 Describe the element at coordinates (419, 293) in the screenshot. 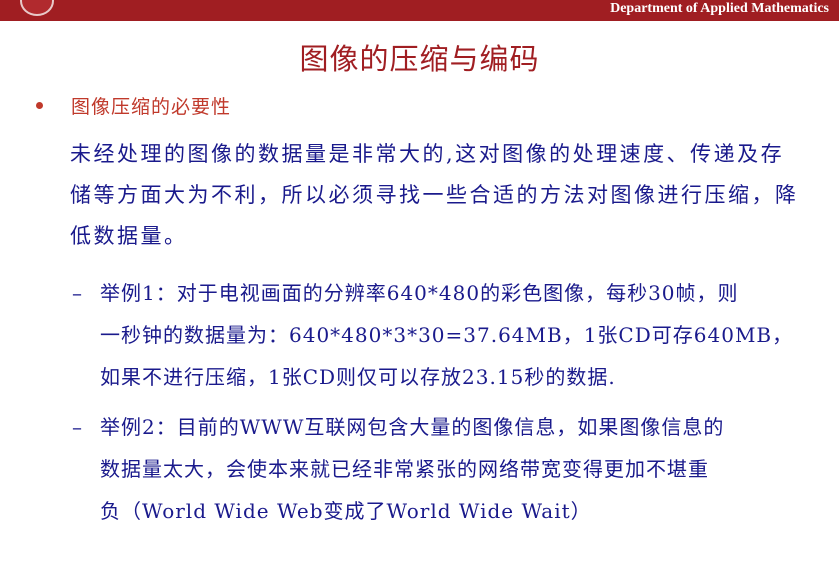

I see `example-line: 举例1：对于电视画面的分辨率640*480的彩色图像，每秒30帧，则` at that location.